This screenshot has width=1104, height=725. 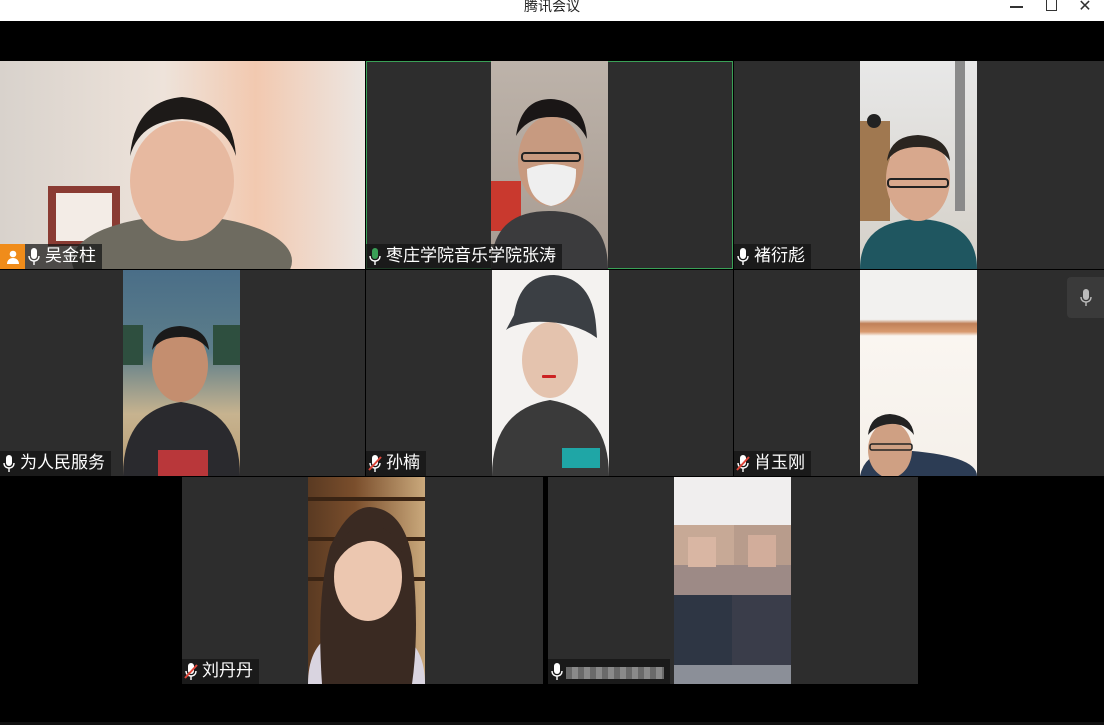 What do you see at coordinates (403, 463) in the screenshot?
I see `participant-name: 孙楠` at bounding box center [403, 463].